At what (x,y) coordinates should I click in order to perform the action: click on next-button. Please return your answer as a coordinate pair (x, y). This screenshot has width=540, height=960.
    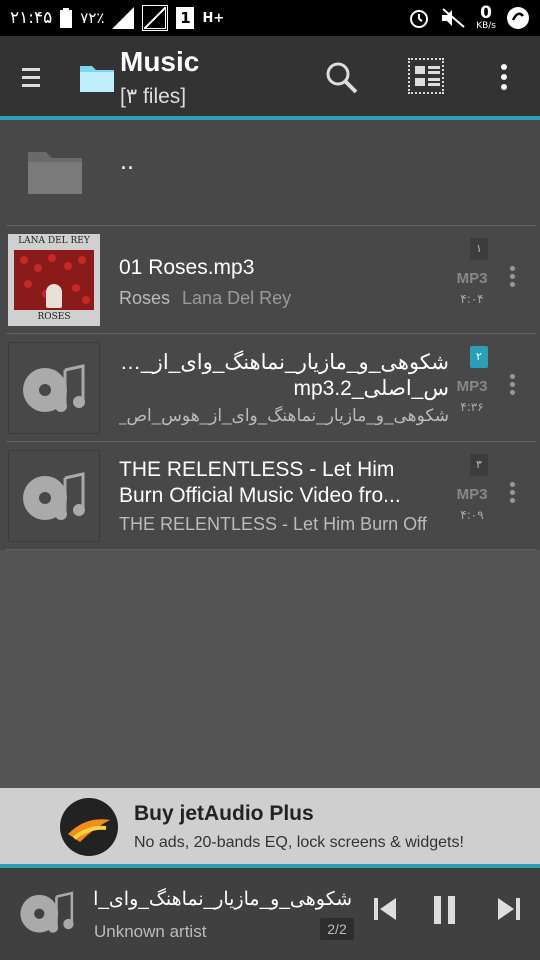
    Looking at the image, I should click on (509, 911).